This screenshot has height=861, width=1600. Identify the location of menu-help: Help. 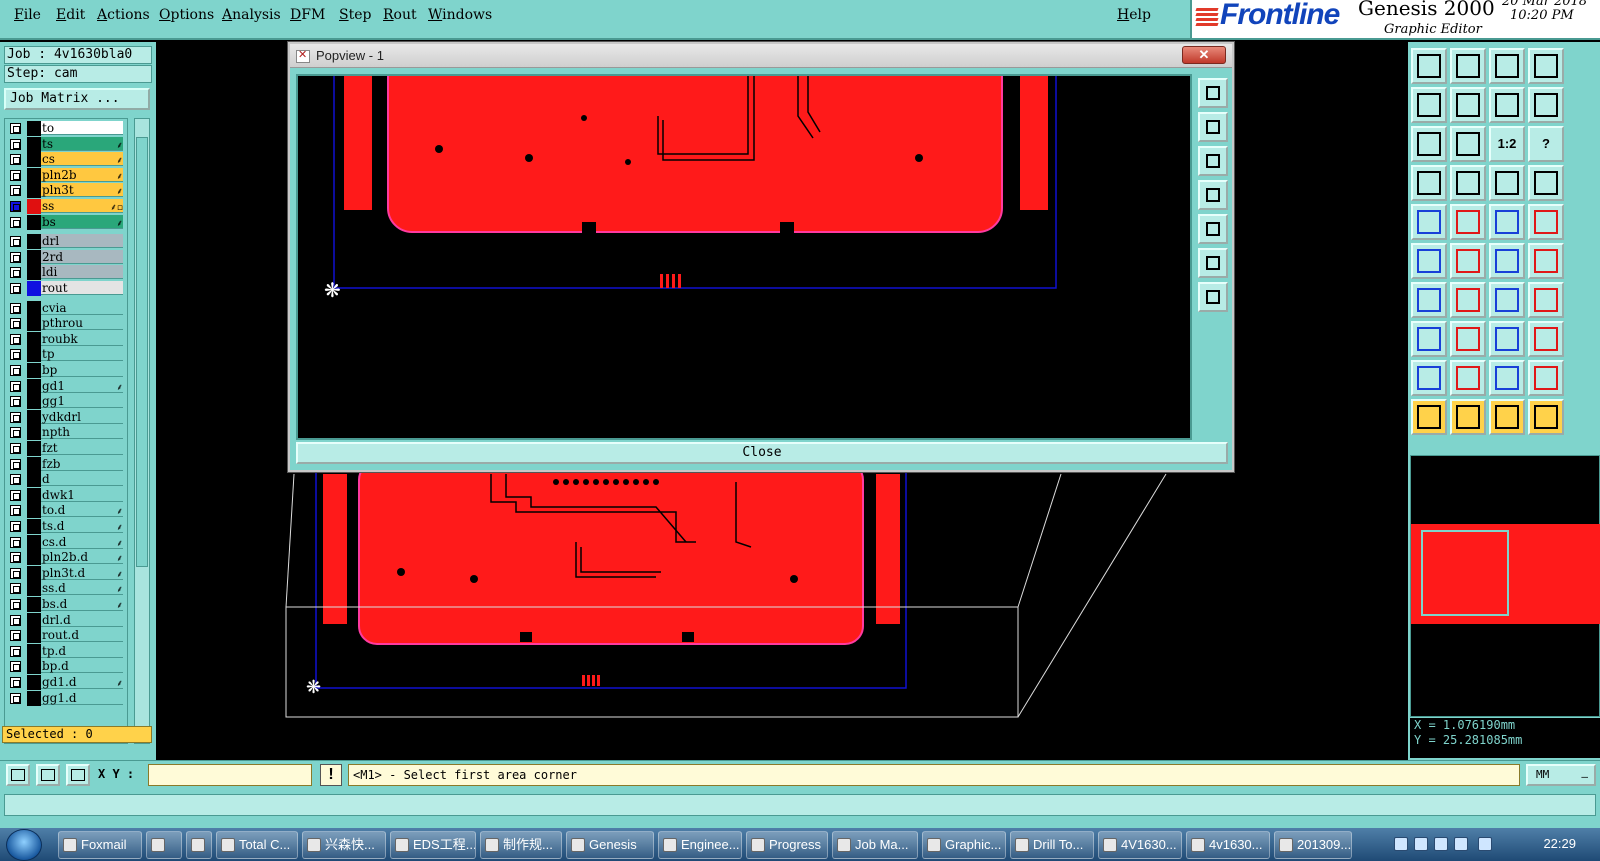
(1134, 15).